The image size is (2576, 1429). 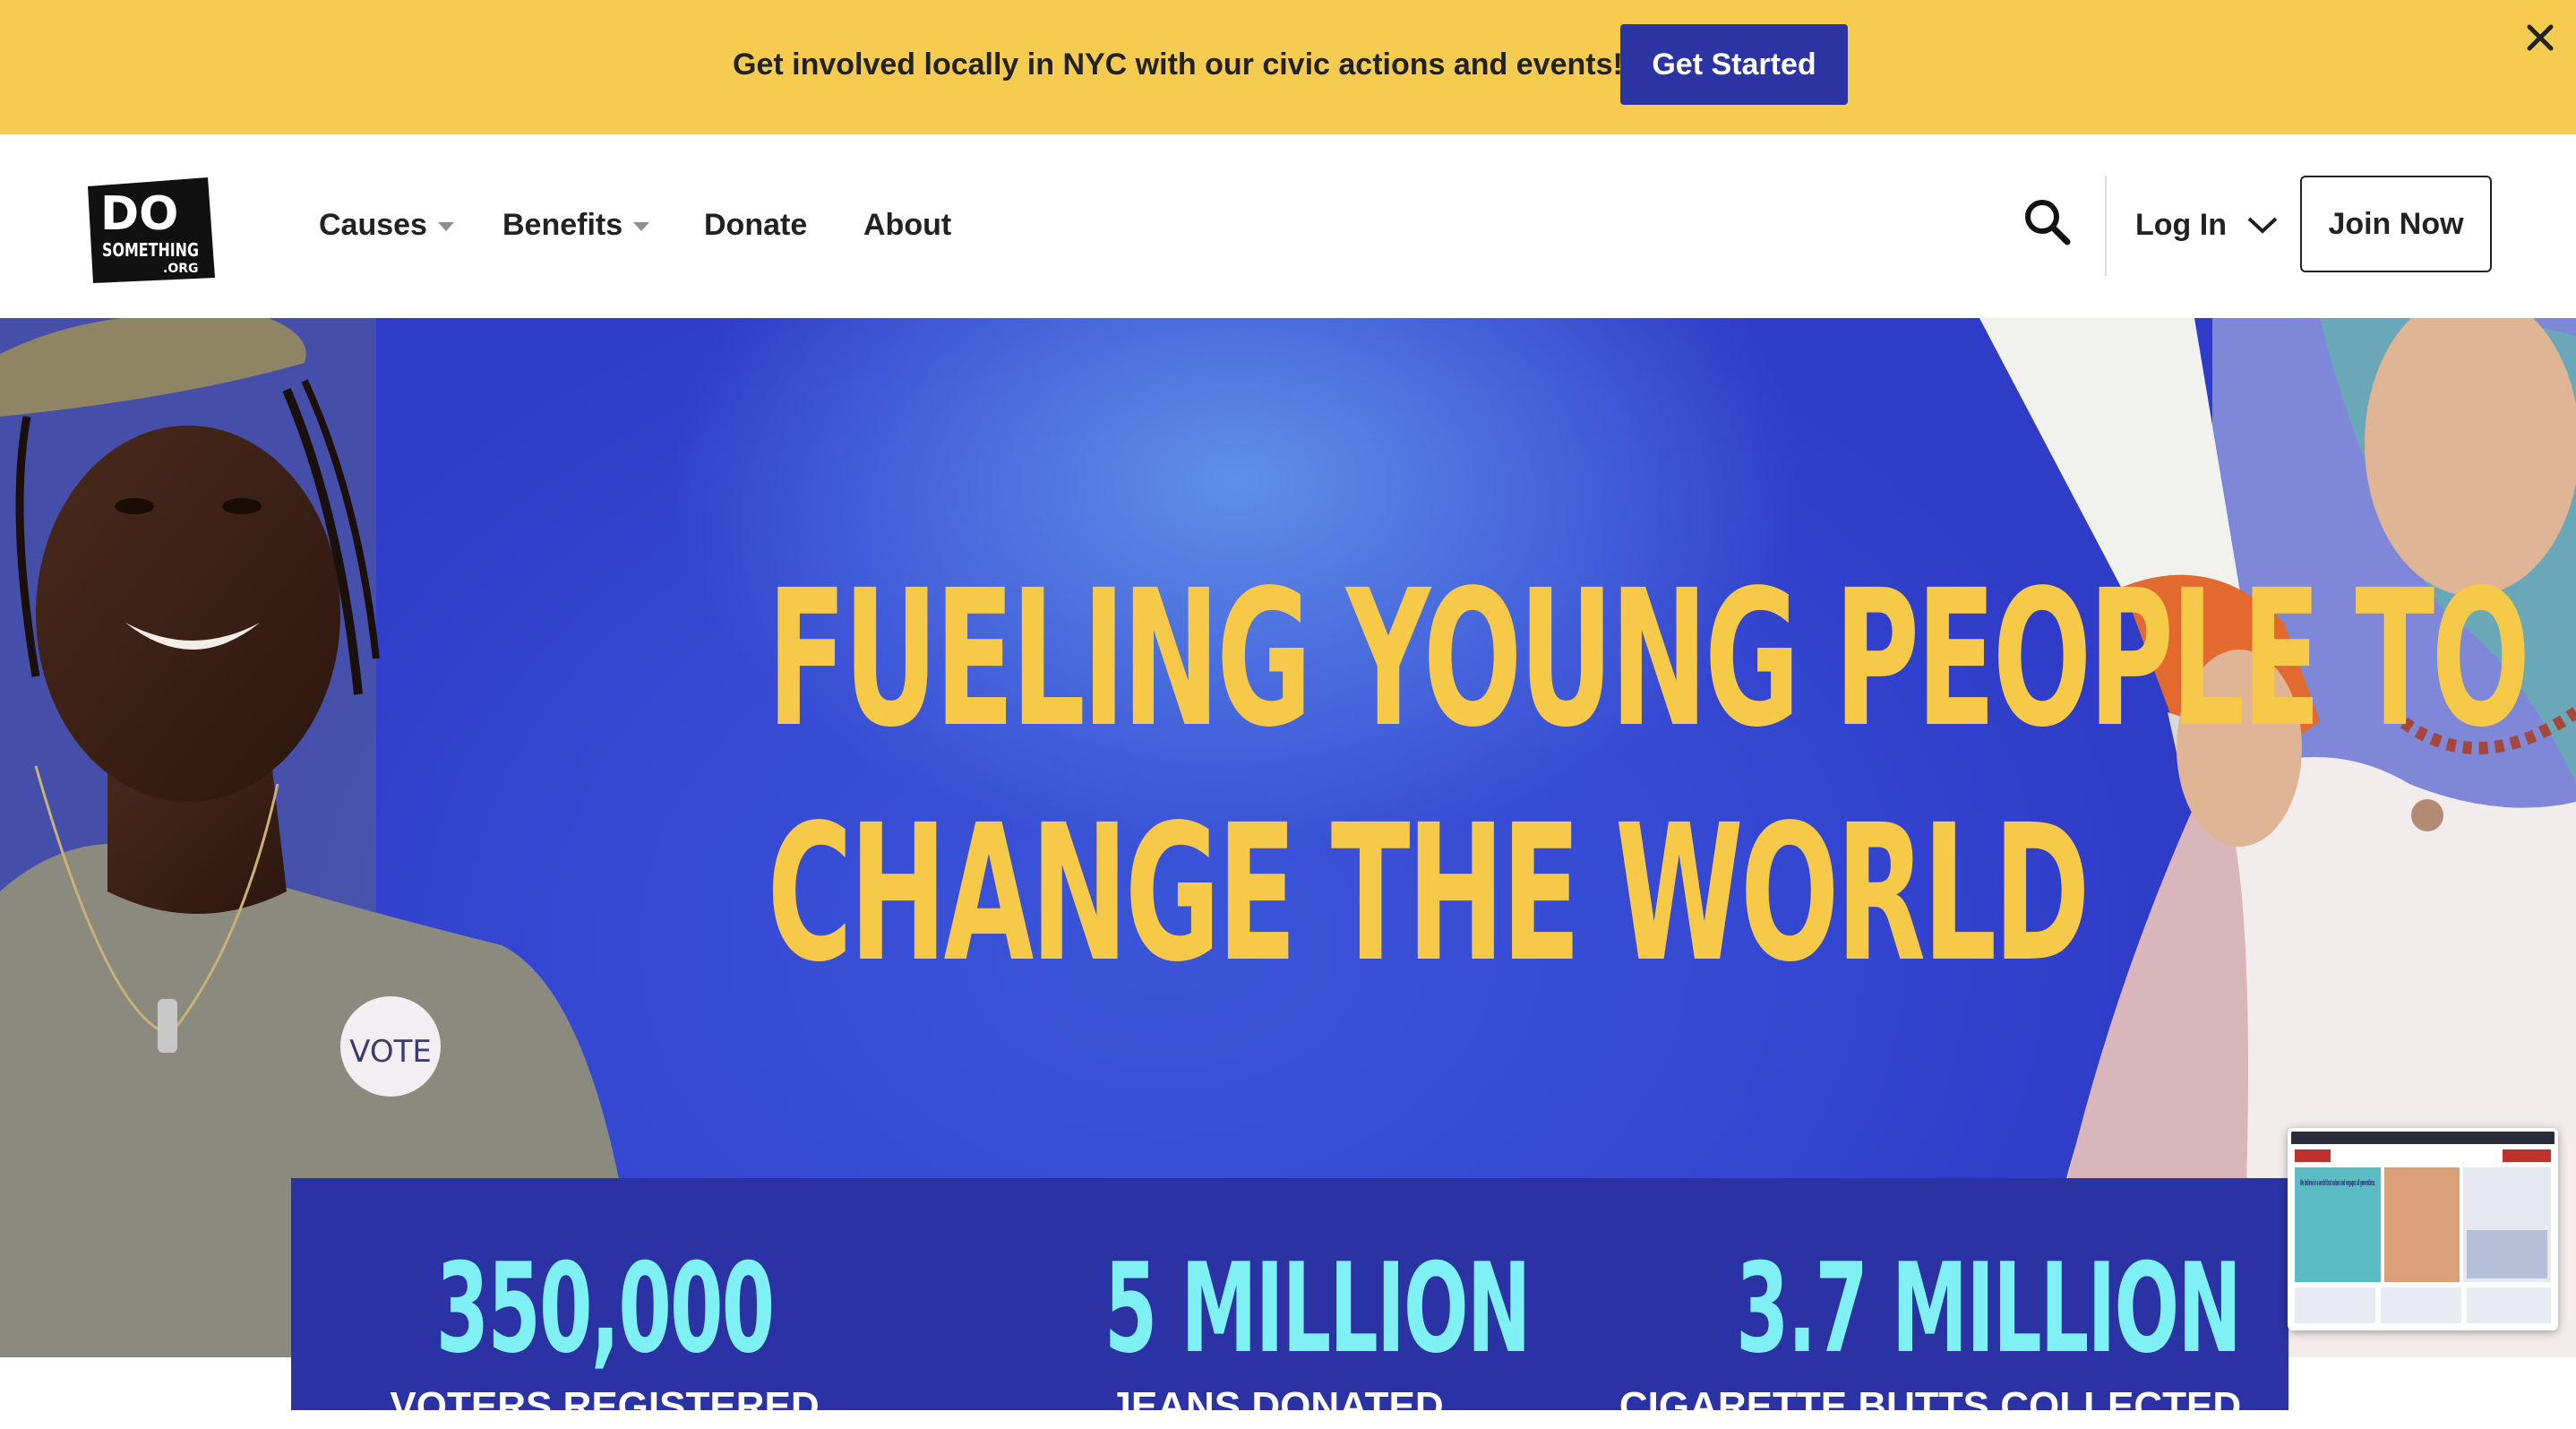 I want to click on stat-value: 3.7 MILLION, so click(x=1989, y=1308).